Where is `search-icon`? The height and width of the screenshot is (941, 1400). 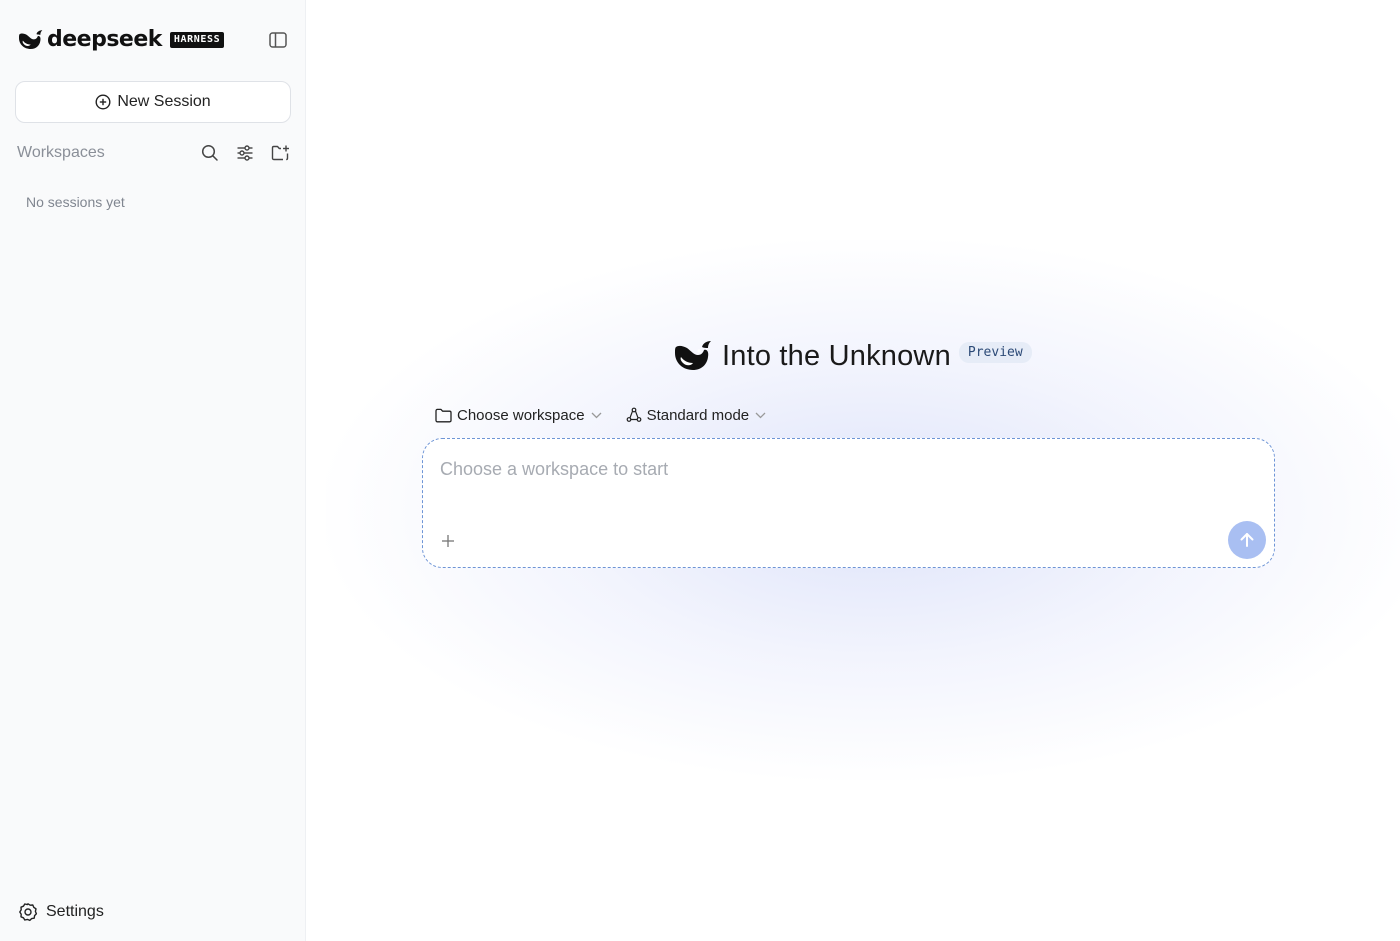
search-icon is located at coordinates (209, 152).